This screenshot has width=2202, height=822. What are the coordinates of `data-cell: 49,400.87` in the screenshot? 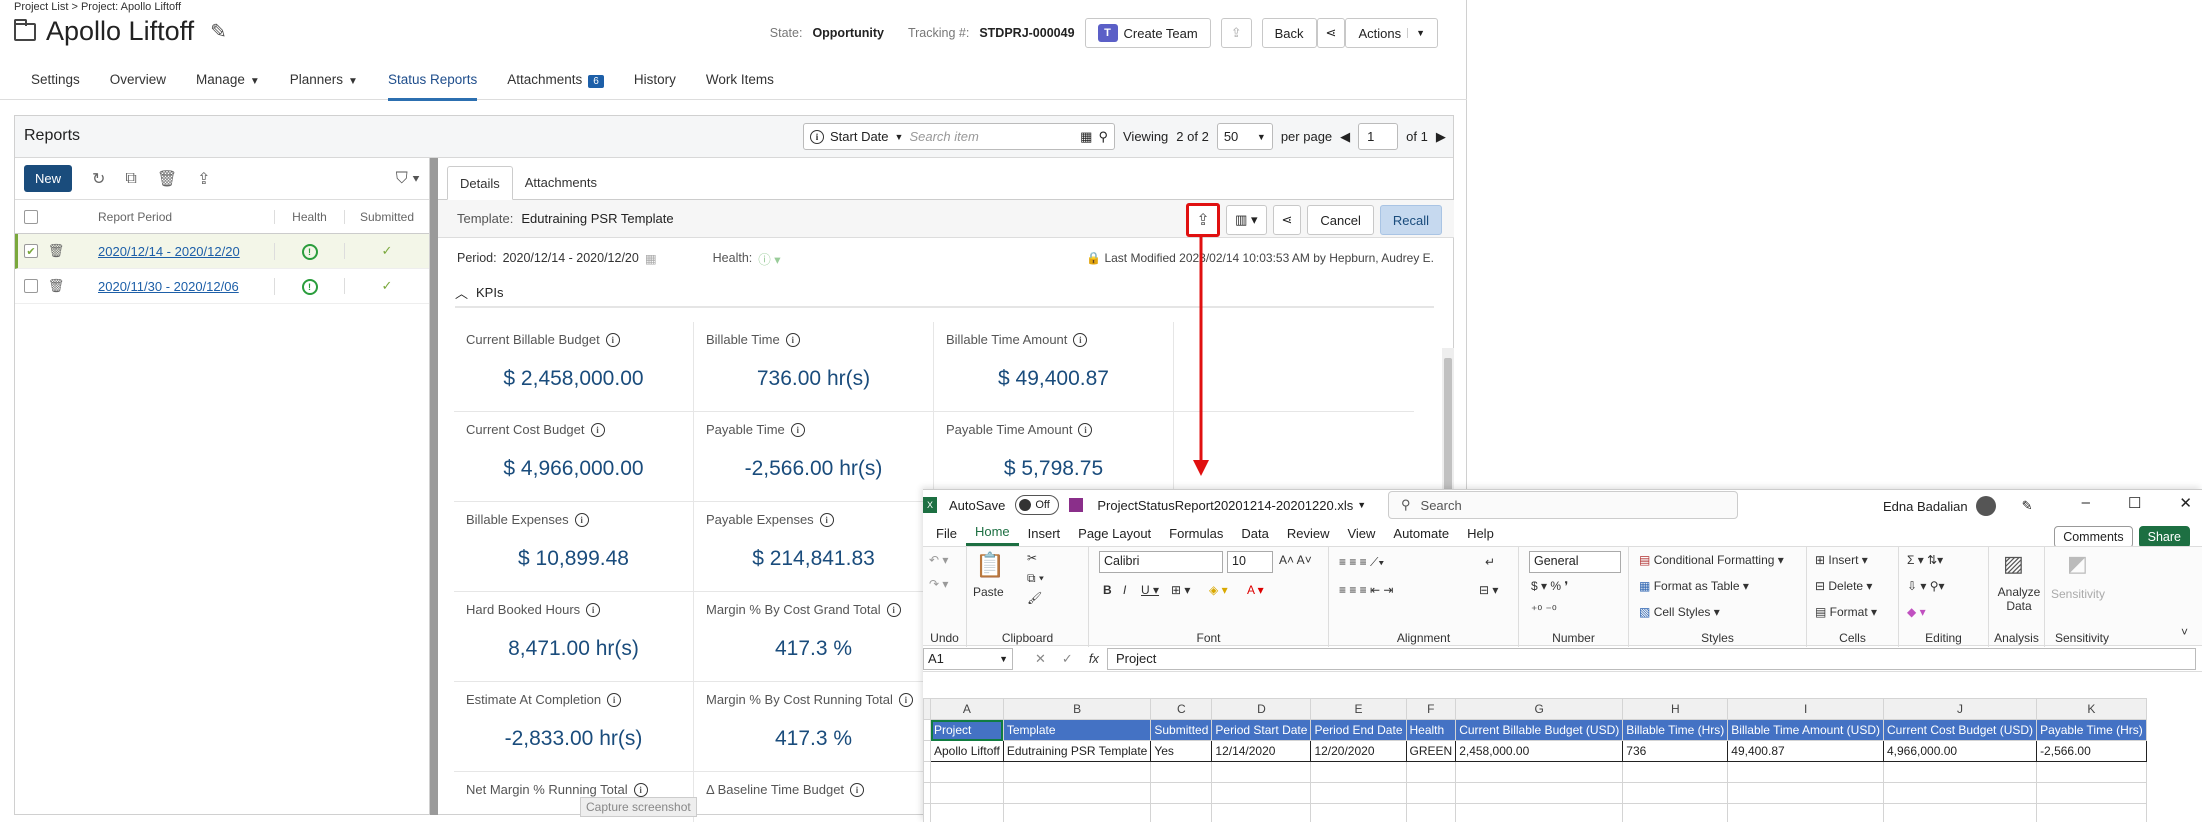 It's located at (1805, 751).